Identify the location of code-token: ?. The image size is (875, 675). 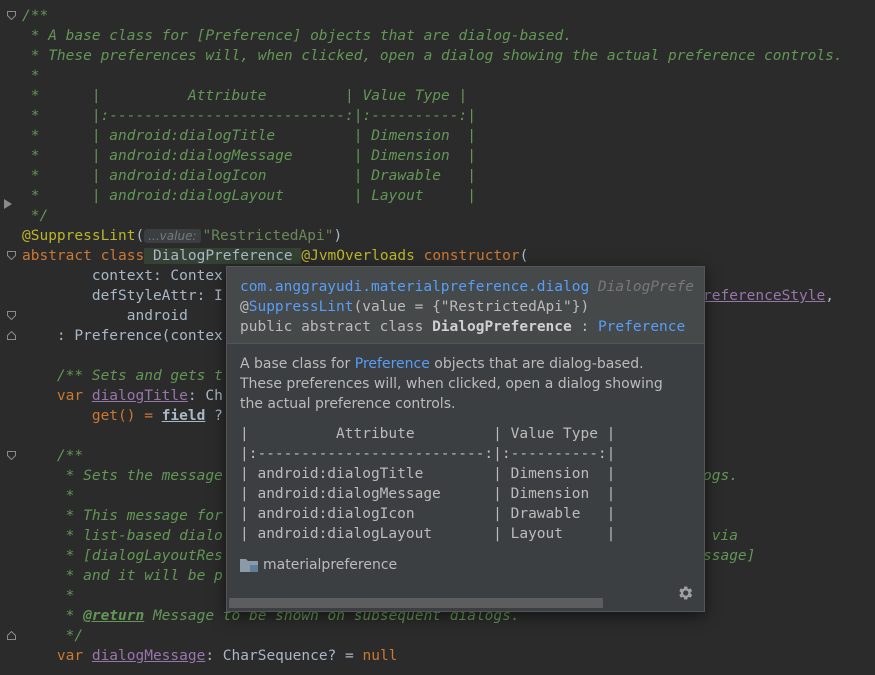
(214, 416).